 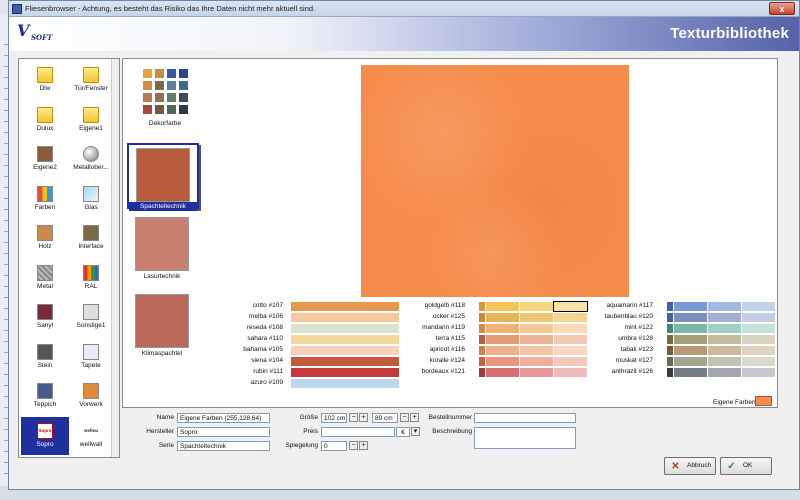 What do you see at coordinates (91, 278) in the screenshot?
I see `category-ral: RAL` at bounding box center [91, 278].